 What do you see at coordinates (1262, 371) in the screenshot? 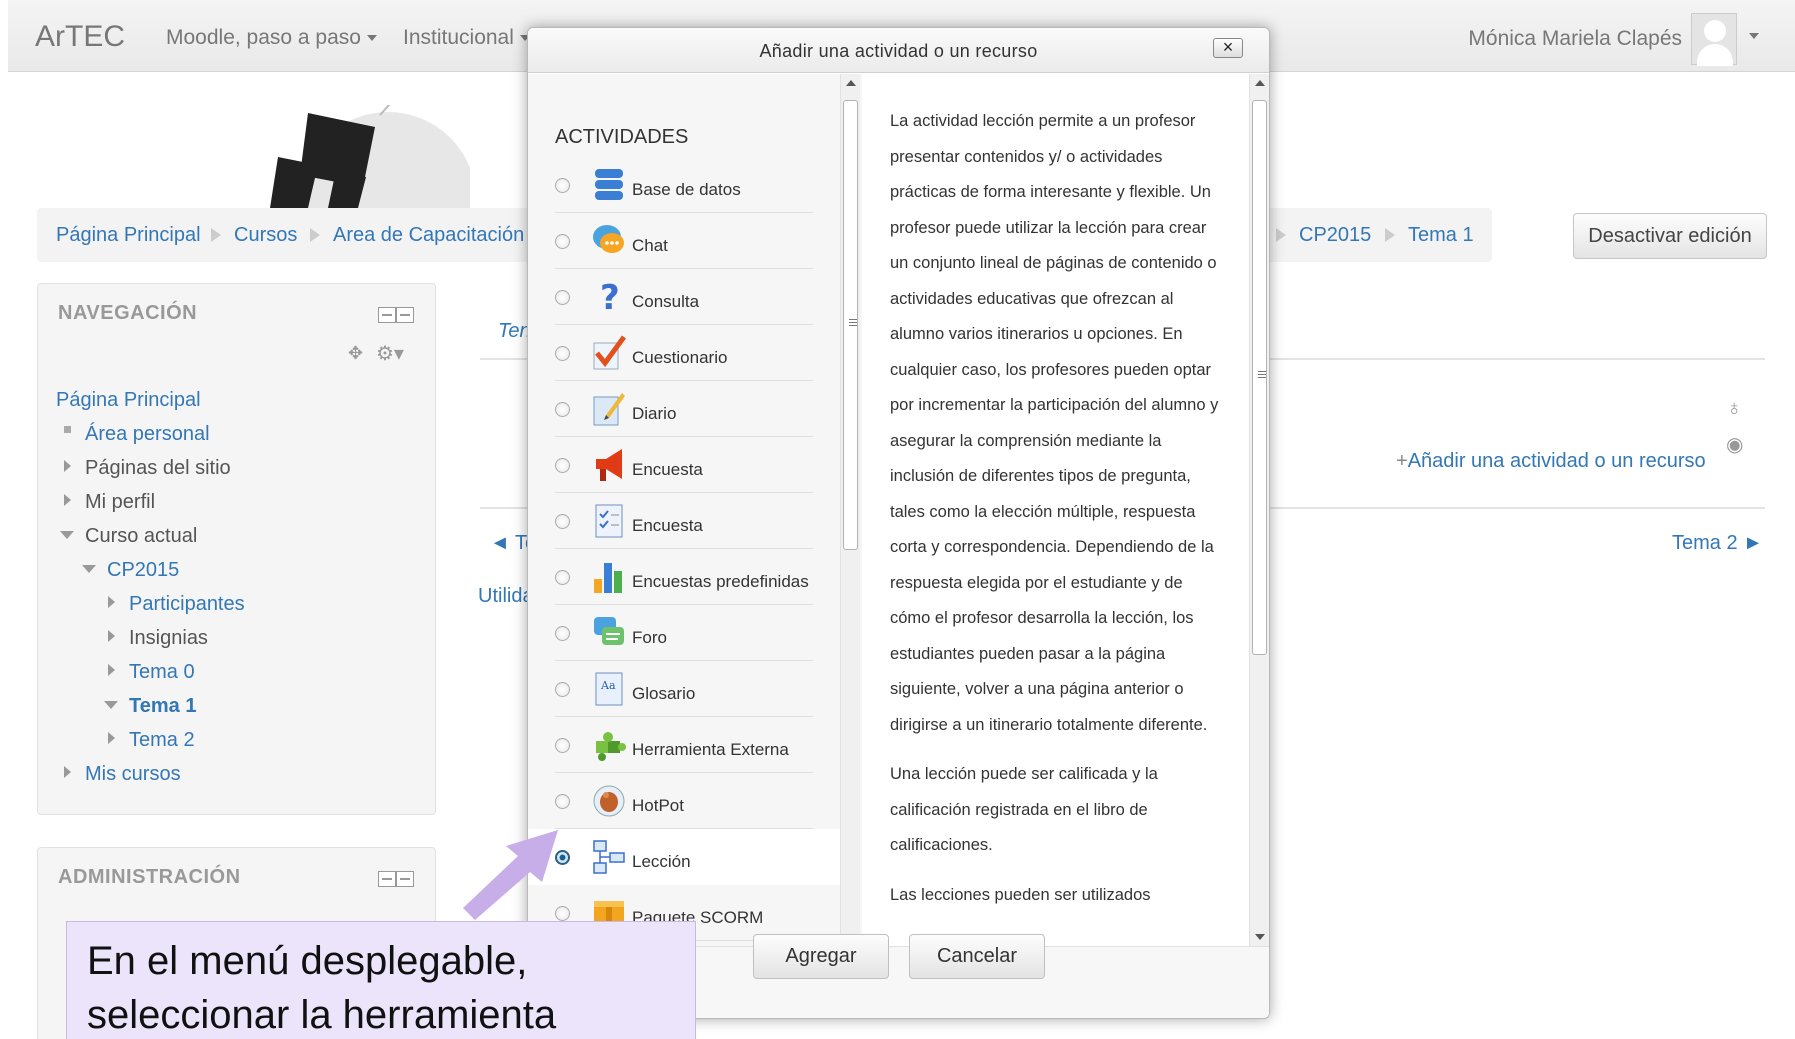
I see `grip-icon` at bounding box center [1262, 371].